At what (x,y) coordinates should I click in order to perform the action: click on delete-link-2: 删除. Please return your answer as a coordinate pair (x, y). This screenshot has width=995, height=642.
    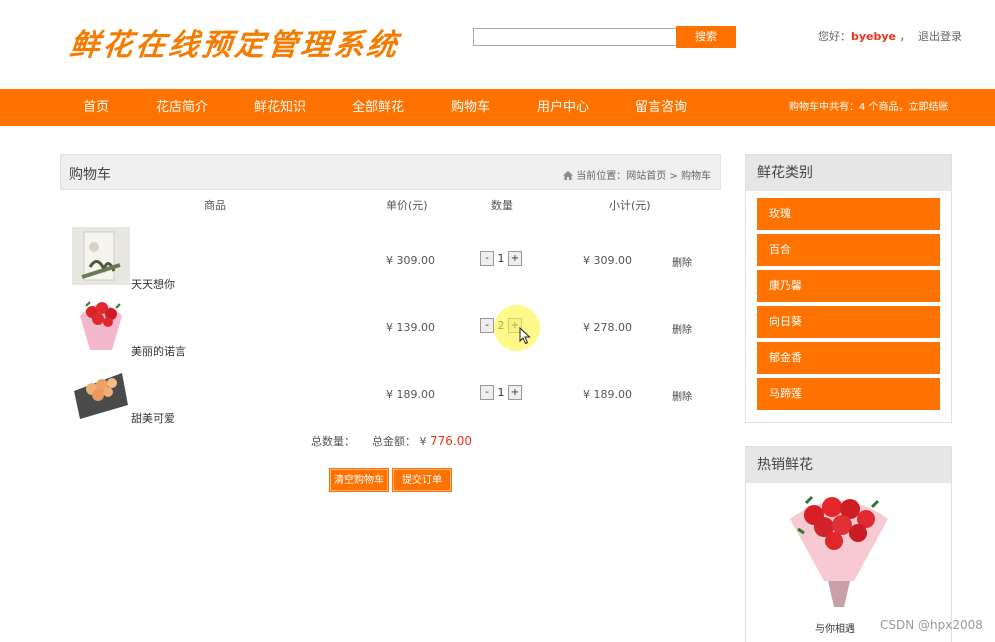
    Looking at the image, I should click on (682, 328).